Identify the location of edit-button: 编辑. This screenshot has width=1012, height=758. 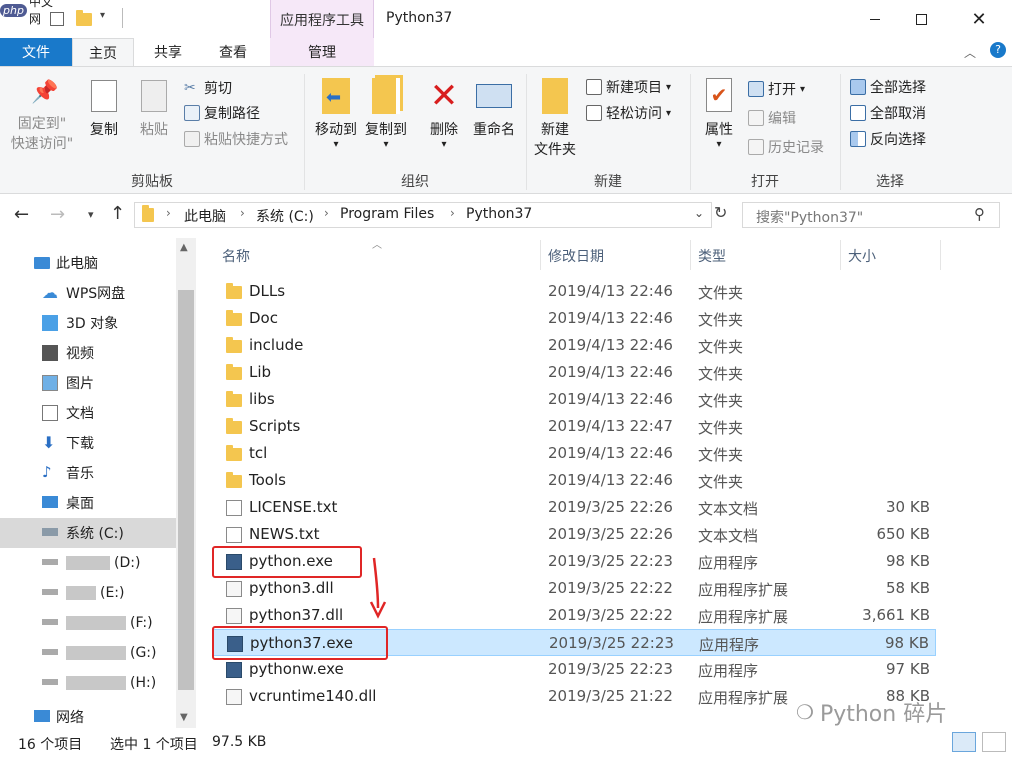
(772, 118).